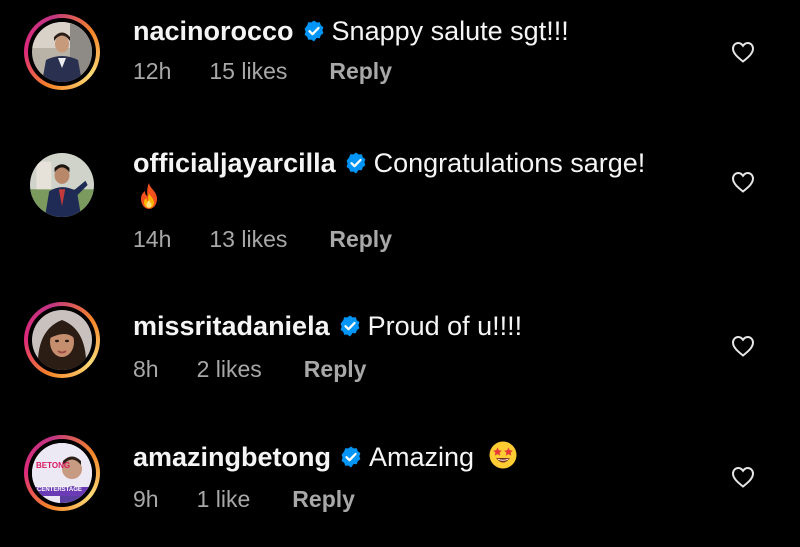  I want to click on avatar-brand-text: BETONG, so click(53, 465).